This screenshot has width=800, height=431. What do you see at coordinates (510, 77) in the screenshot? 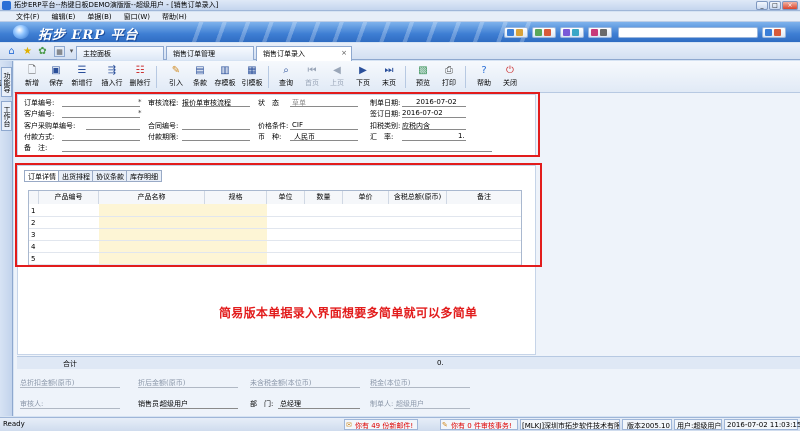
I see `close-button: ⏻ 关闭` at bounding box center [510, 77].